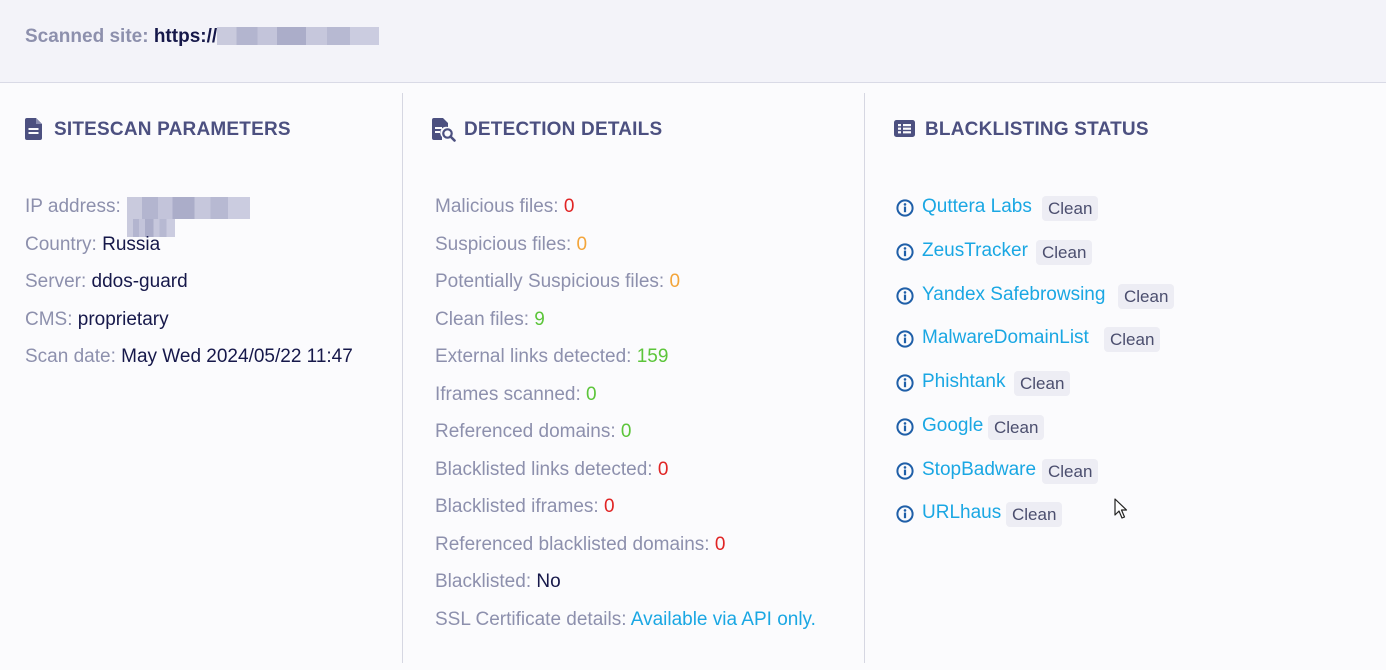 The width and height of the screenshot is (1386, 670). Describe the element at coordinates (237, 356) in the screenshot. I see `scan-date-value: May Wed 2024/05/22 11:47` at that location.